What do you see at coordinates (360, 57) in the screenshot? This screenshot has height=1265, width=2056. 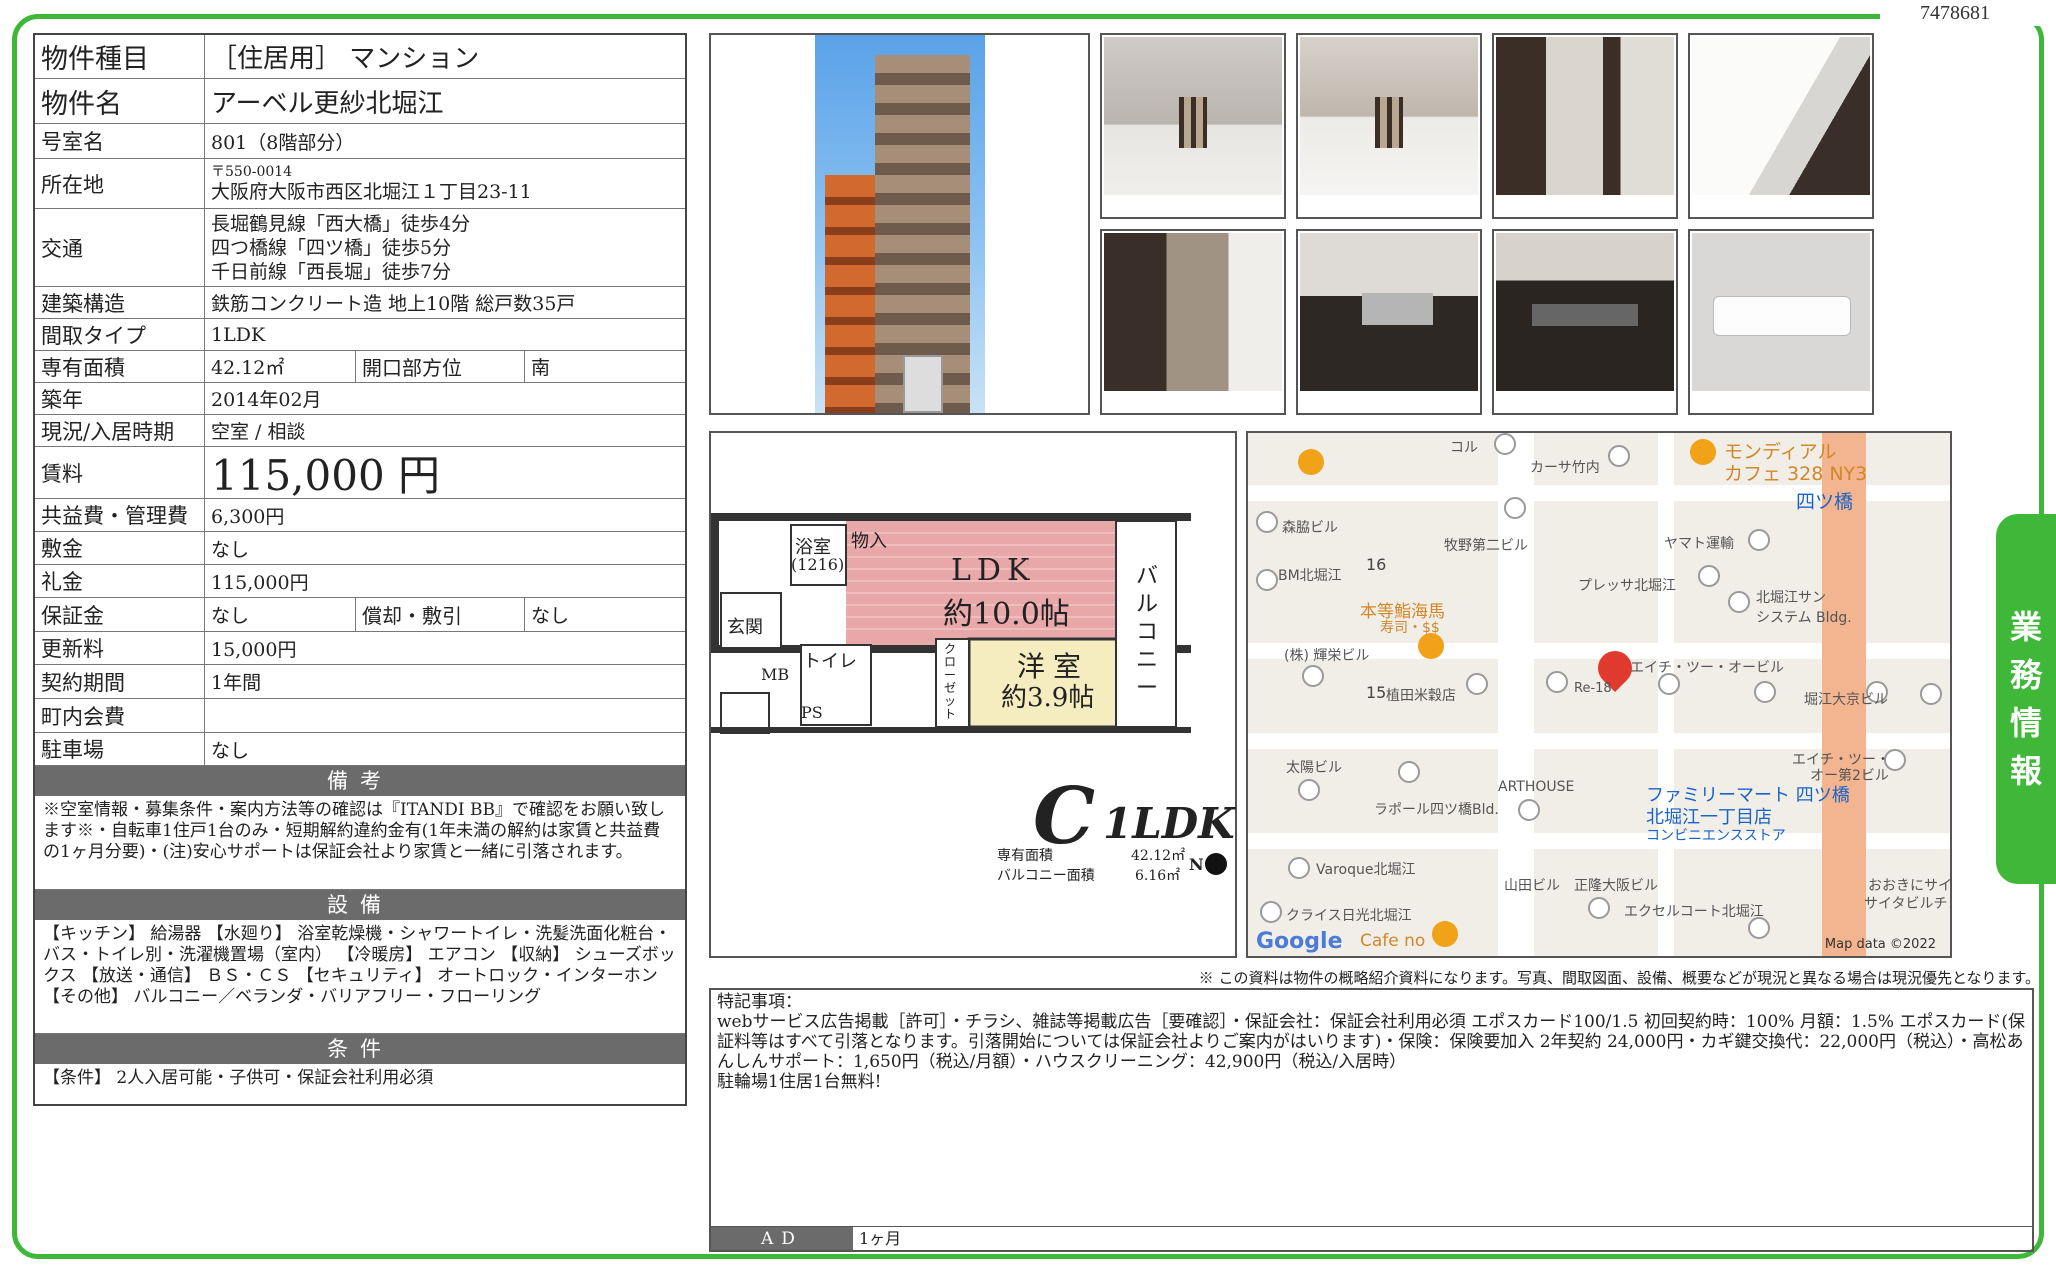 I see `row-type: 物件種目 ［住居用］ マンション` at bounding box center [360, 57].